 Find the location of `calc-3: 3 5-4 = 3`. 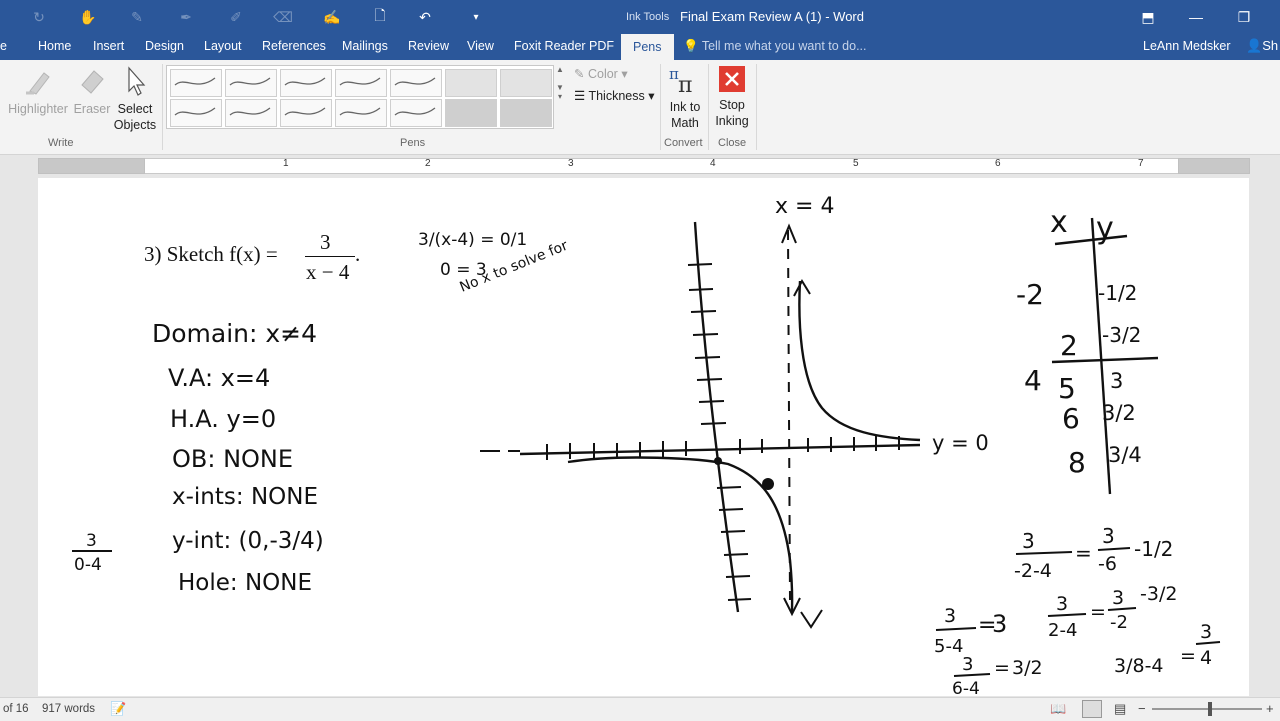

calc-3: 3 5-4 = 3 is located at coordinates (970, 631).